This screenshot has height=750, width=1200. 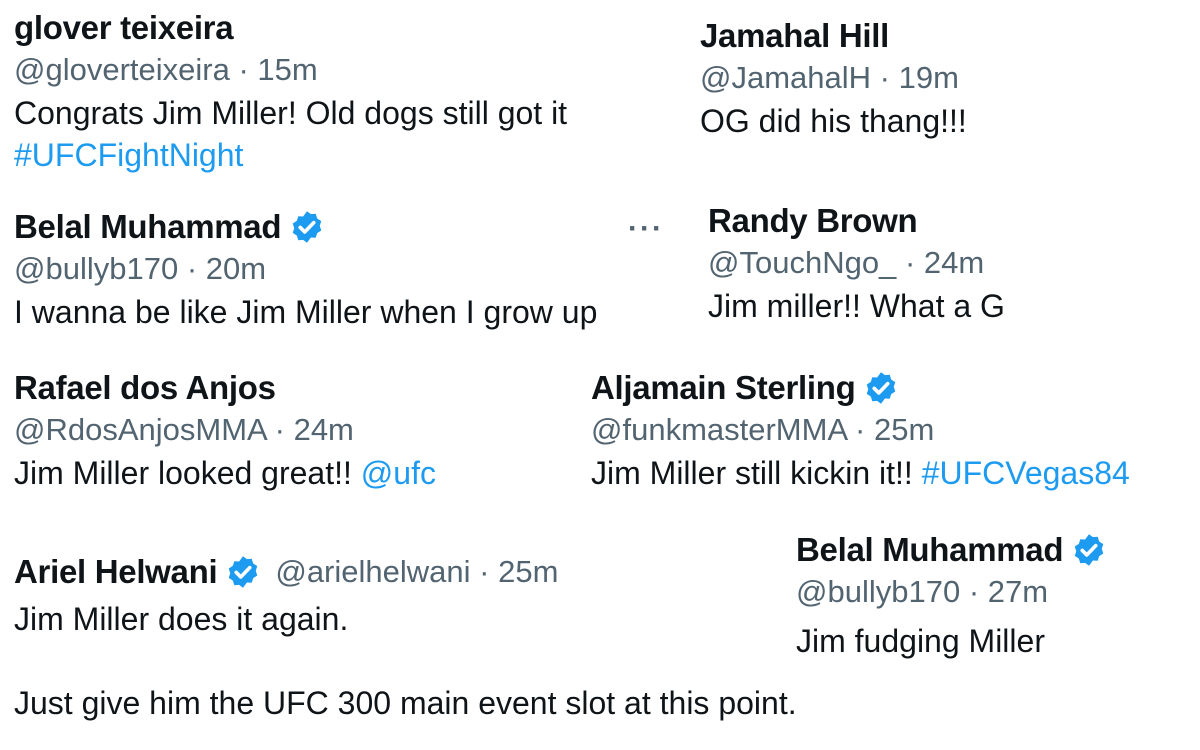 I want to click on tweet-text-row: Jim Miller still kickin it!! #UFCVegas84, so click(x=860, y=473).